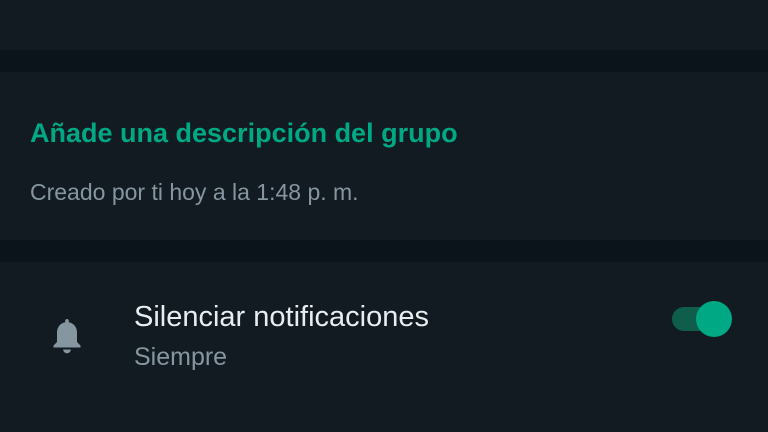 The height and width of the screenshot is (432, 768). I want to click on toggle-knob, so click(714, 319).